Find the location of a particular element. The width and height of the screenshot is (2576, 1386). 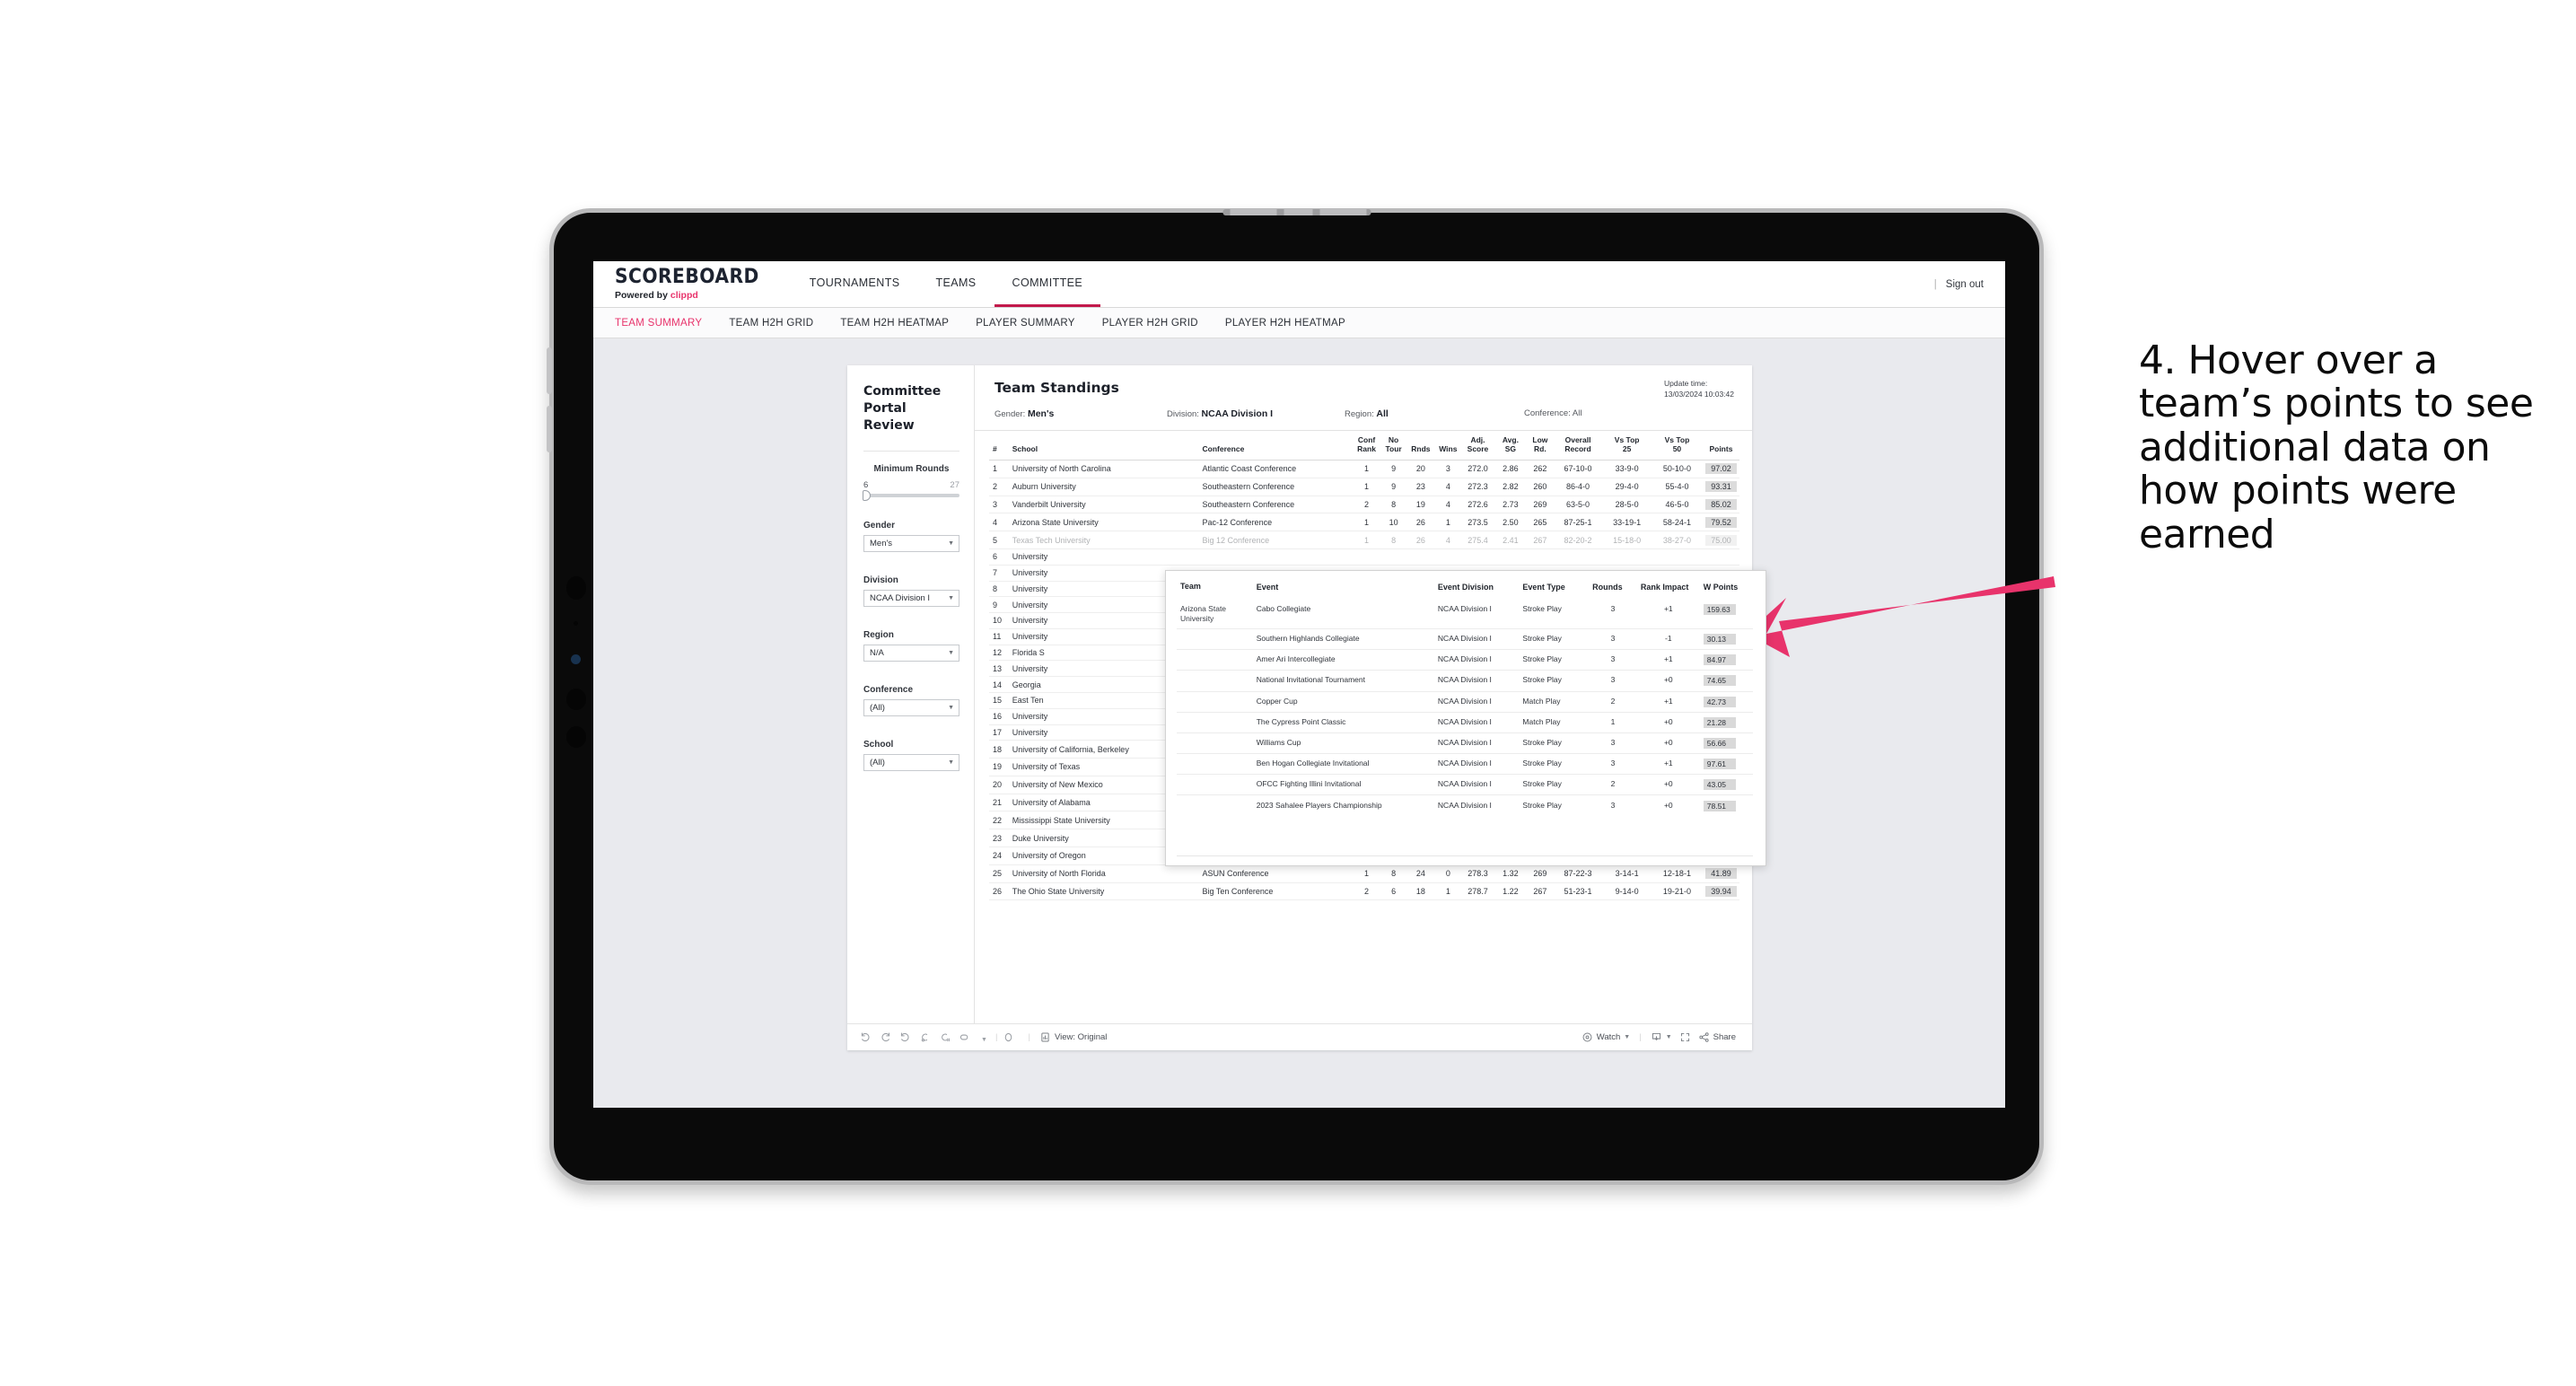

cell-no-tour: 6 is located at coordinates (1393, 892).